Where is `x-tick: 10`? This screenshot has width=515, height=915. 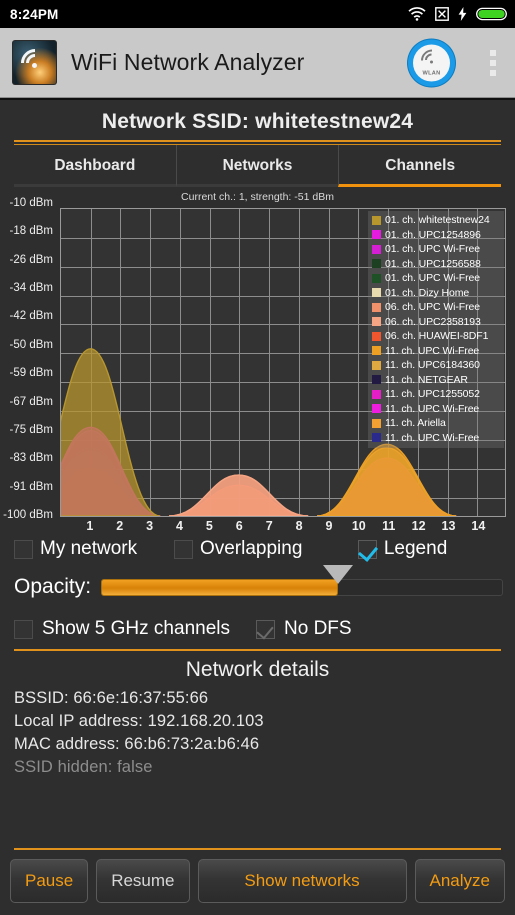
x-tick: 10 is located at coordinates (358, 526).